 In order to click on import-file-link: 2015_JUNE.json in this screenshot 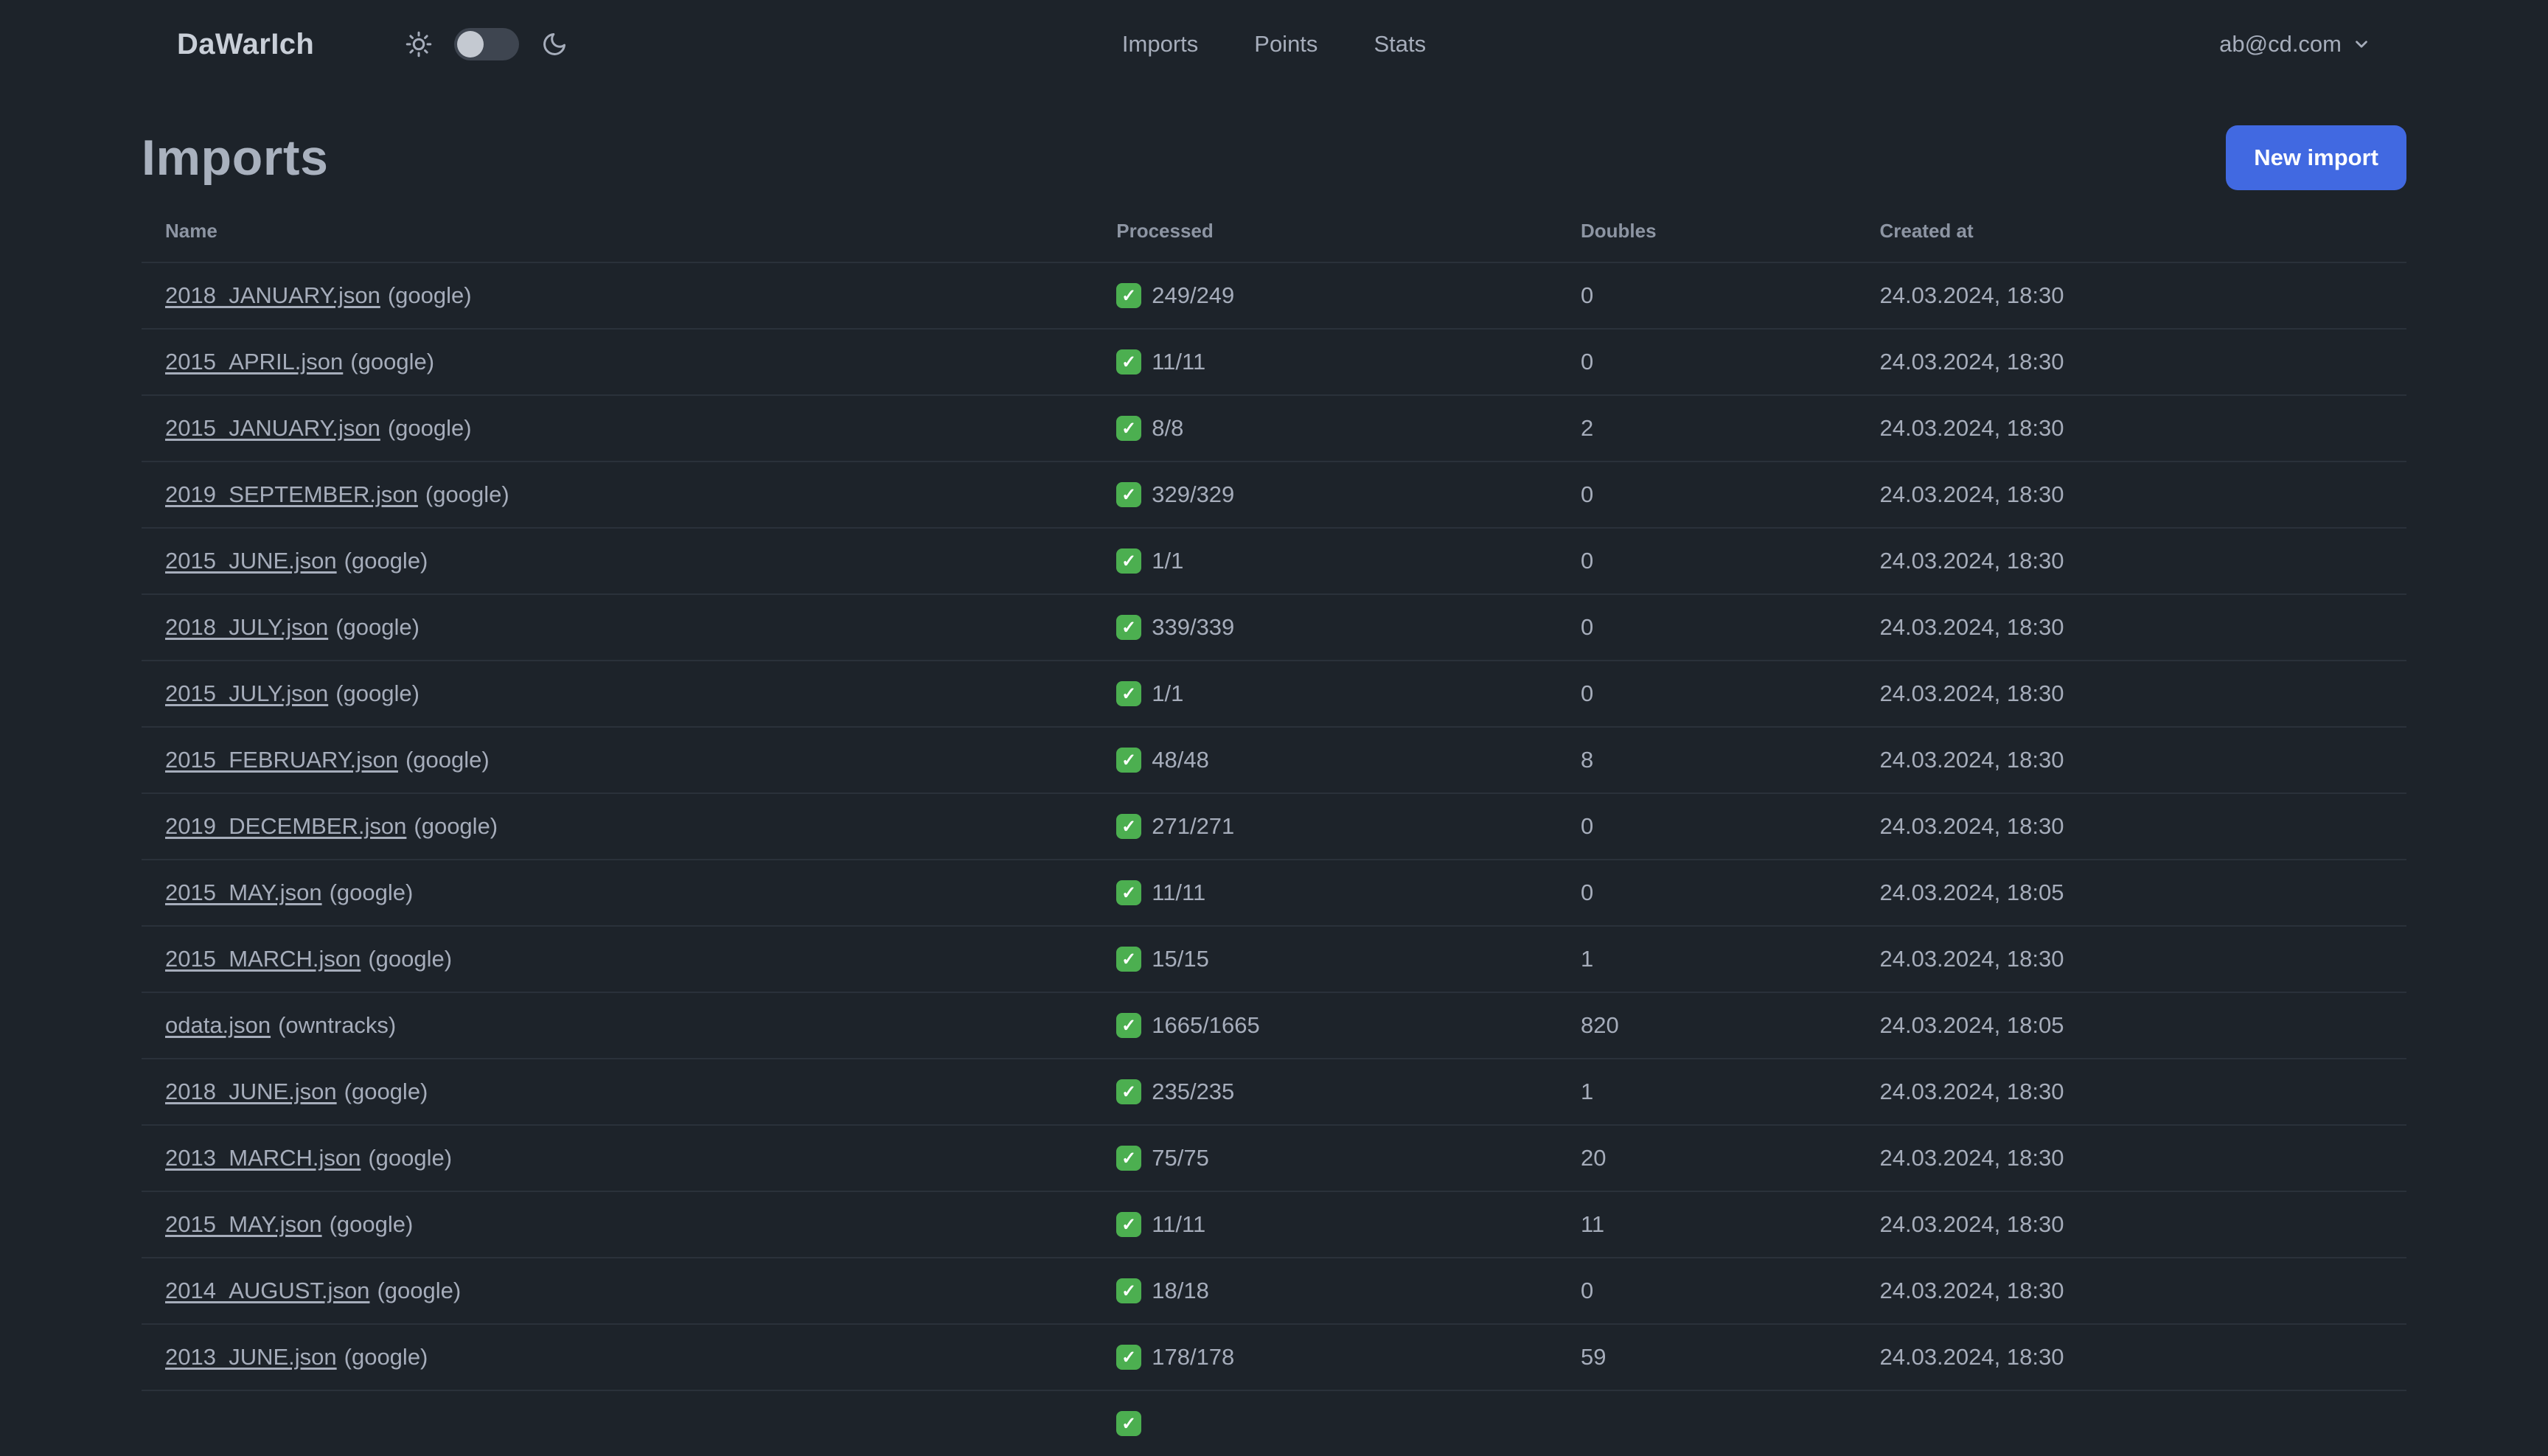, I will do `click(251, 561)`.